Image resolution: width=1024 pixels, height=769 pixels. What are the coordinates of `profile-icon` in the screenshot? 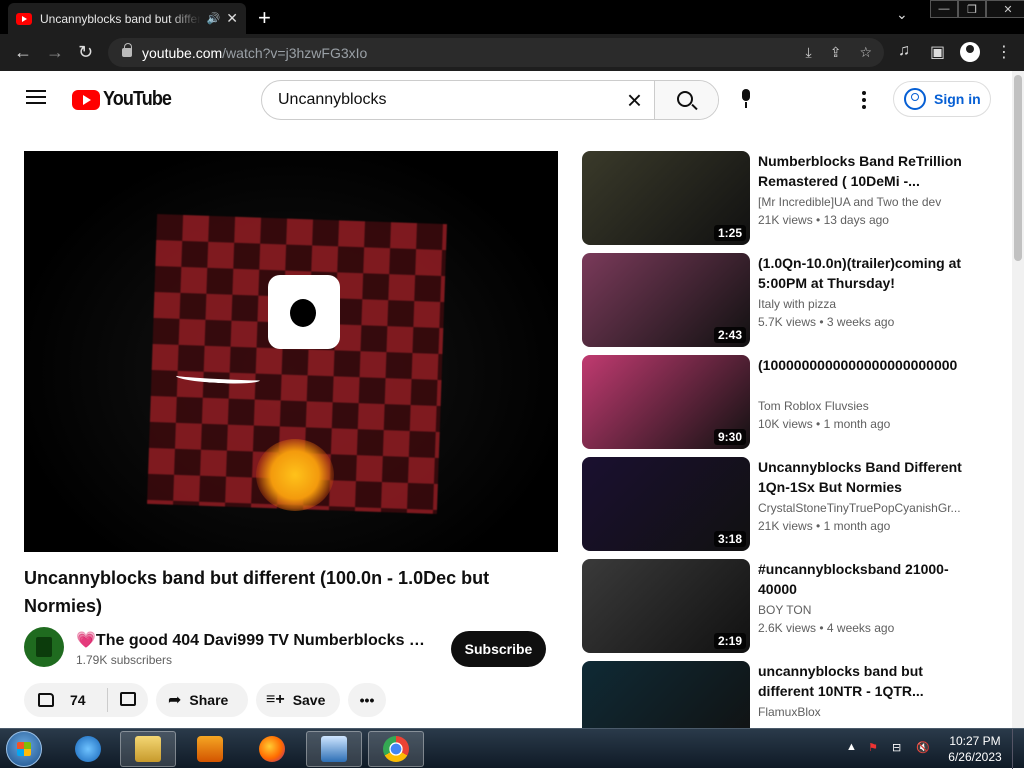 It's located at (970, 52).